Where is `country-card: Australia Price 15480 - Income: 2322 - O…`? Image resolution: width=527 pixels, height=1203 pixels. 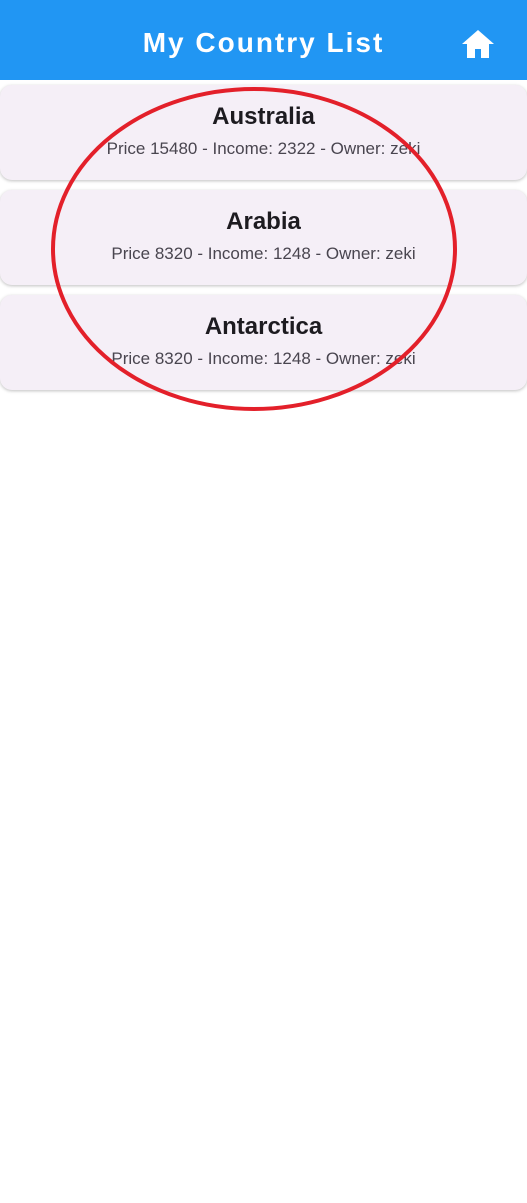 country-card: Australia Price 15480 - Income: 2322 - O… is located at coordinates (263, 132).